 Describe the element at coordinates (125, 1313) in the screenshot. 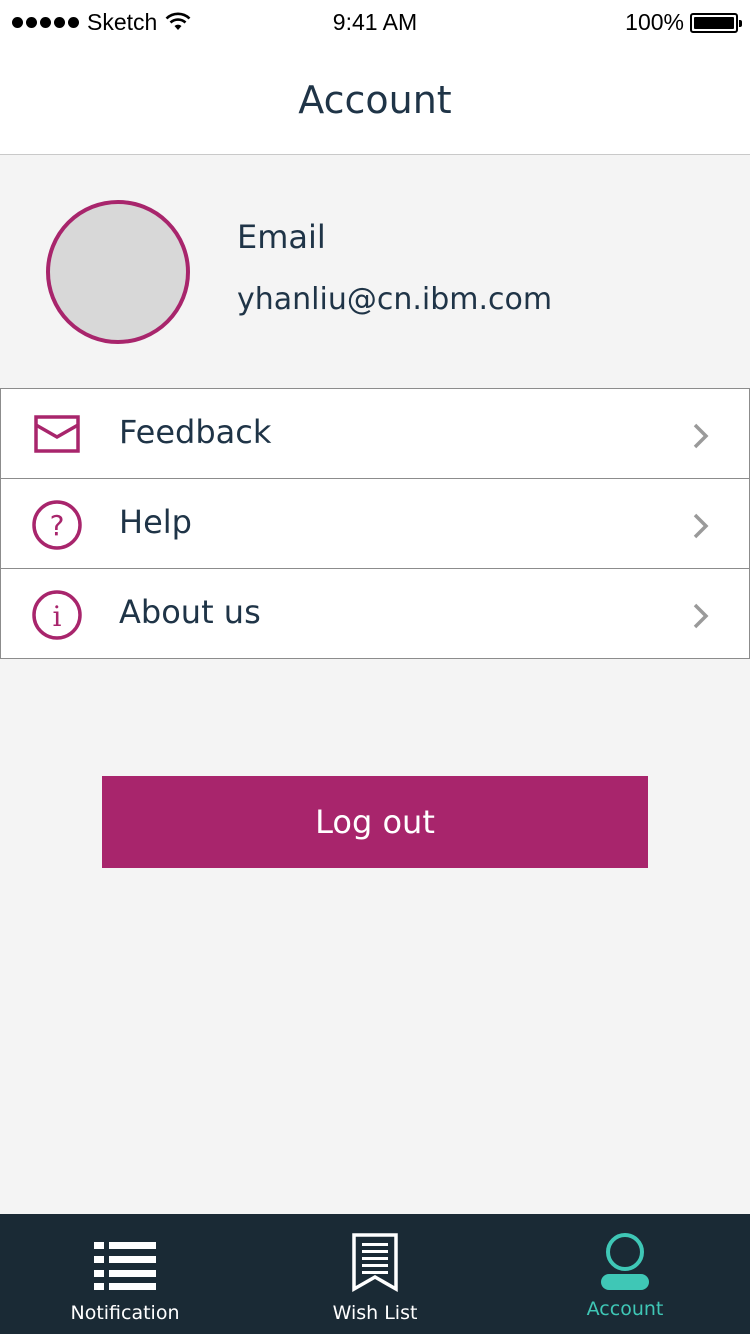

I see `tab-label: Notification` at that location.